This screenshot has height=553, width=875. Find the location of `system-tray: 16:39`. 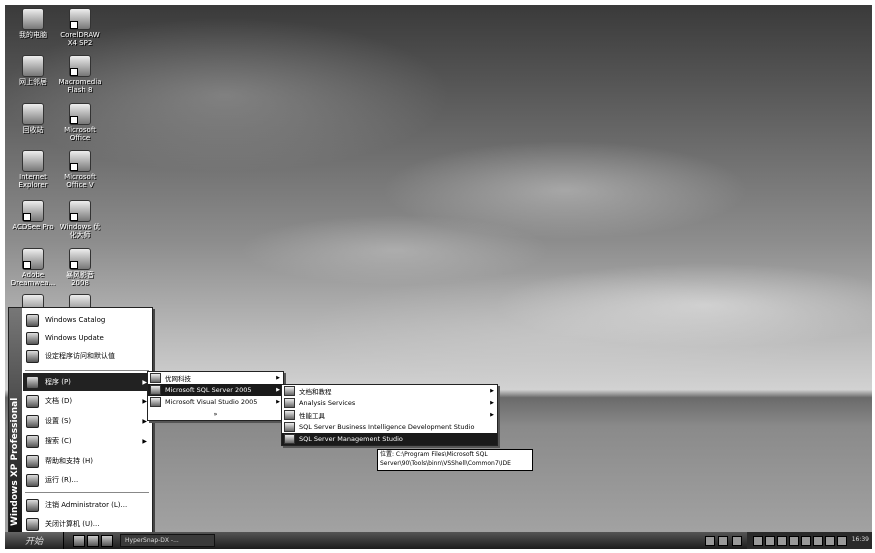

system-tray: 16:39 is located at coordinates (809, 540).